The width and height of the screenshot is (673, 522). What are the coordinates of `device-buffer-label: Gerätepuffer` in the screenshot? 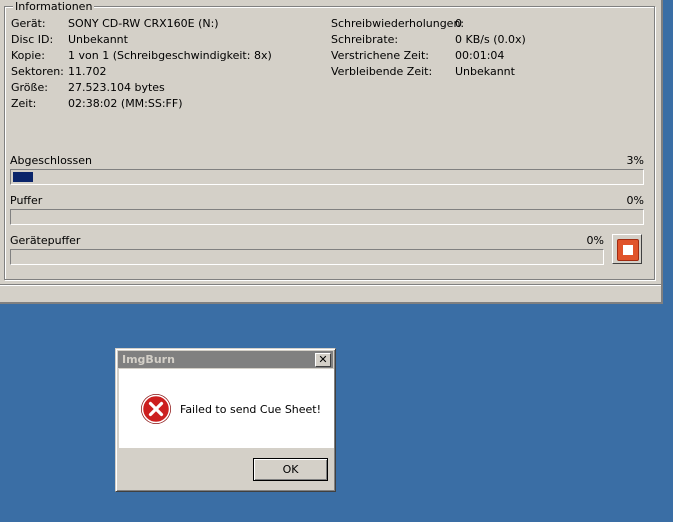 It's located at (45, 240).